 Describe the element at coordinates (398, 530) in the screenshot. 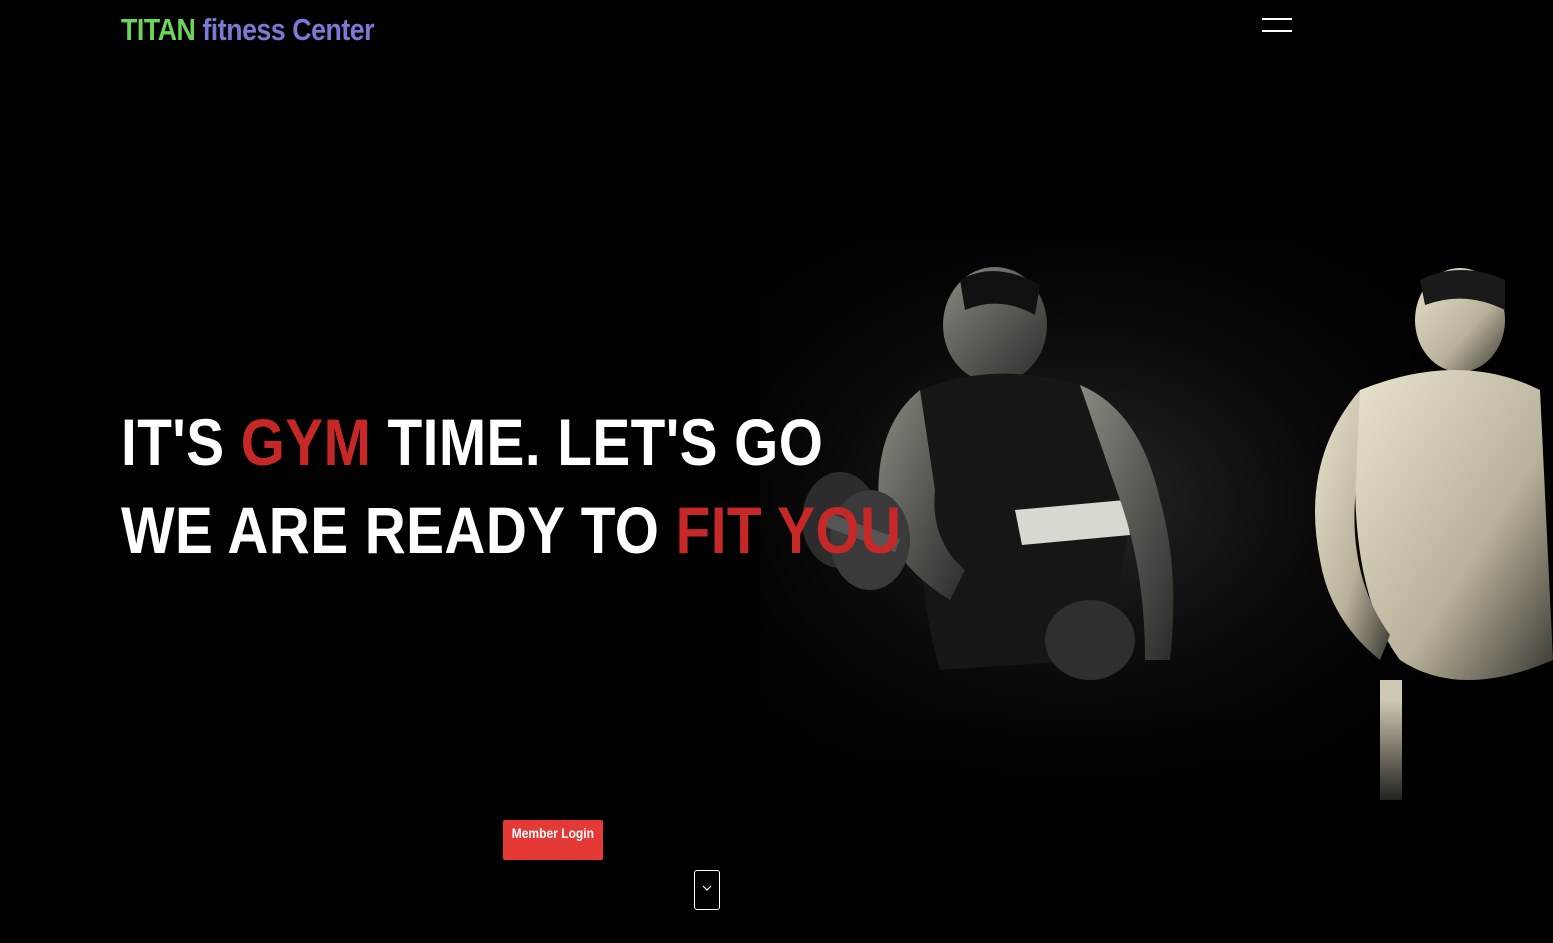

I see `headline-line-2-part-1: WE ARE READY TO` at that location.